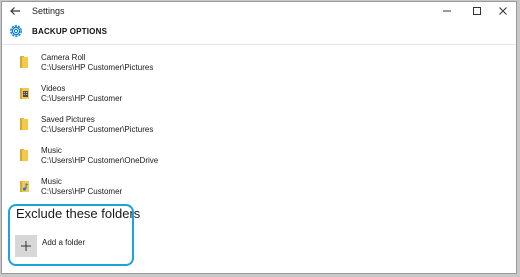  I want to click on music-folder-icon, so click(24, 186).